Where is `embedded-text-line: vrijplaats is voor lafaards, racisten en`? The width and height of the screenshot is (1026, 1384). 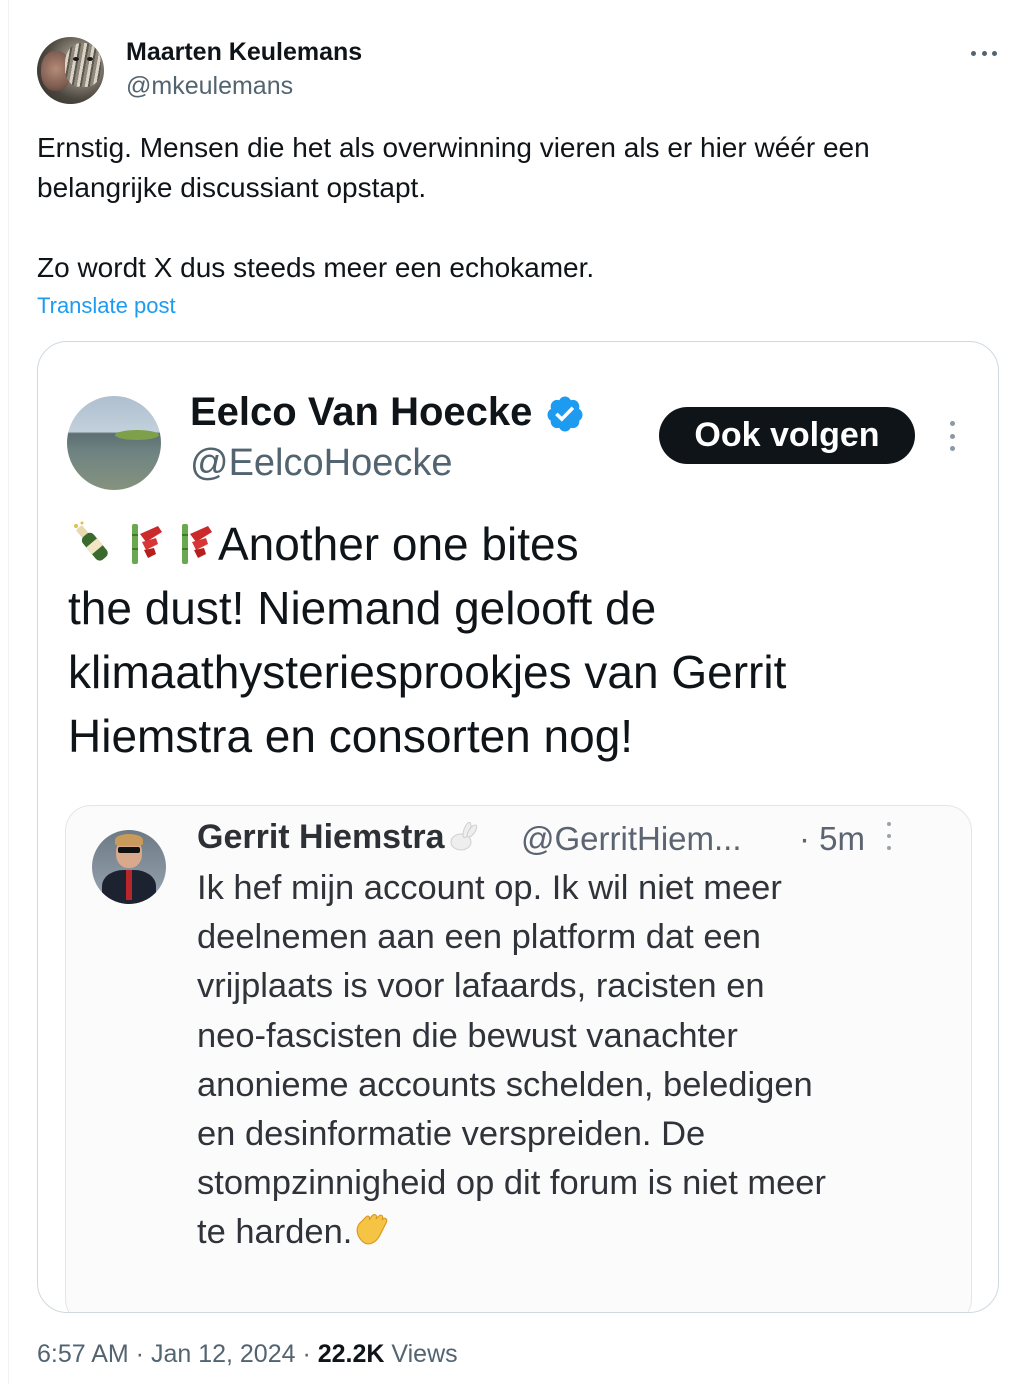 embedded-text-line: vrijplaats is voor lafaards, racisten en is located at coordinates (481, 986).